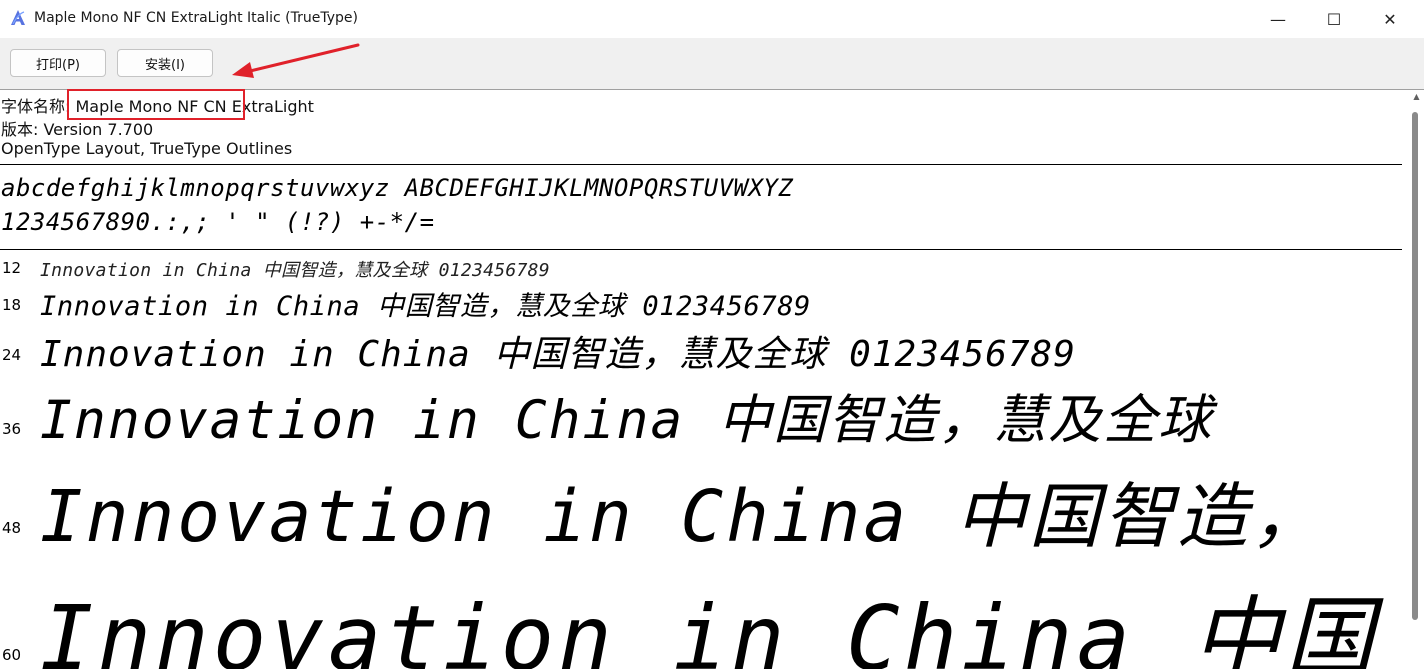  I want to click on font-file-icon, so click(18, 17).